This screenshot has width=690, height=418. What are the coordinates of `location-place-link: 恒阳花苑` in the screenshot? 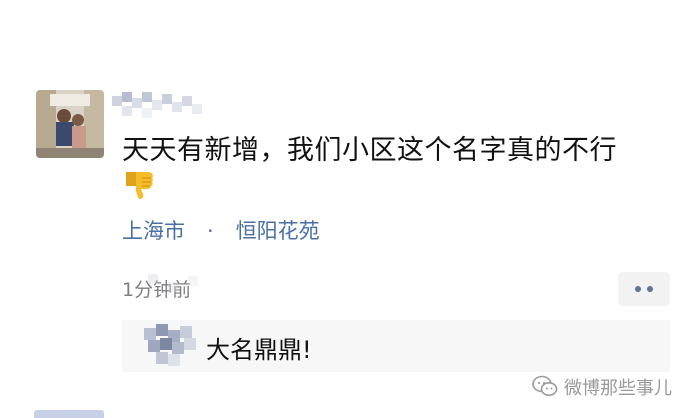 It's located at (278, 231).